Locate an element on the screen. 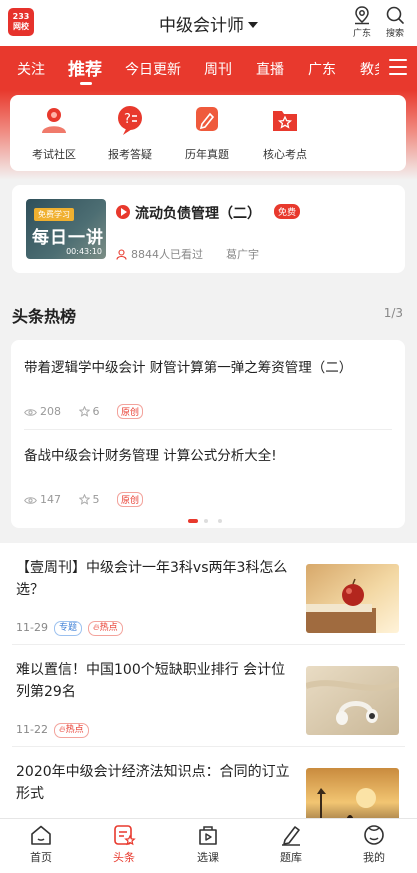 The height and width of the screenshot is (873, 417). article-meta: 11-29 专题 🔥︎热点 is located at coordinates (69, 628).